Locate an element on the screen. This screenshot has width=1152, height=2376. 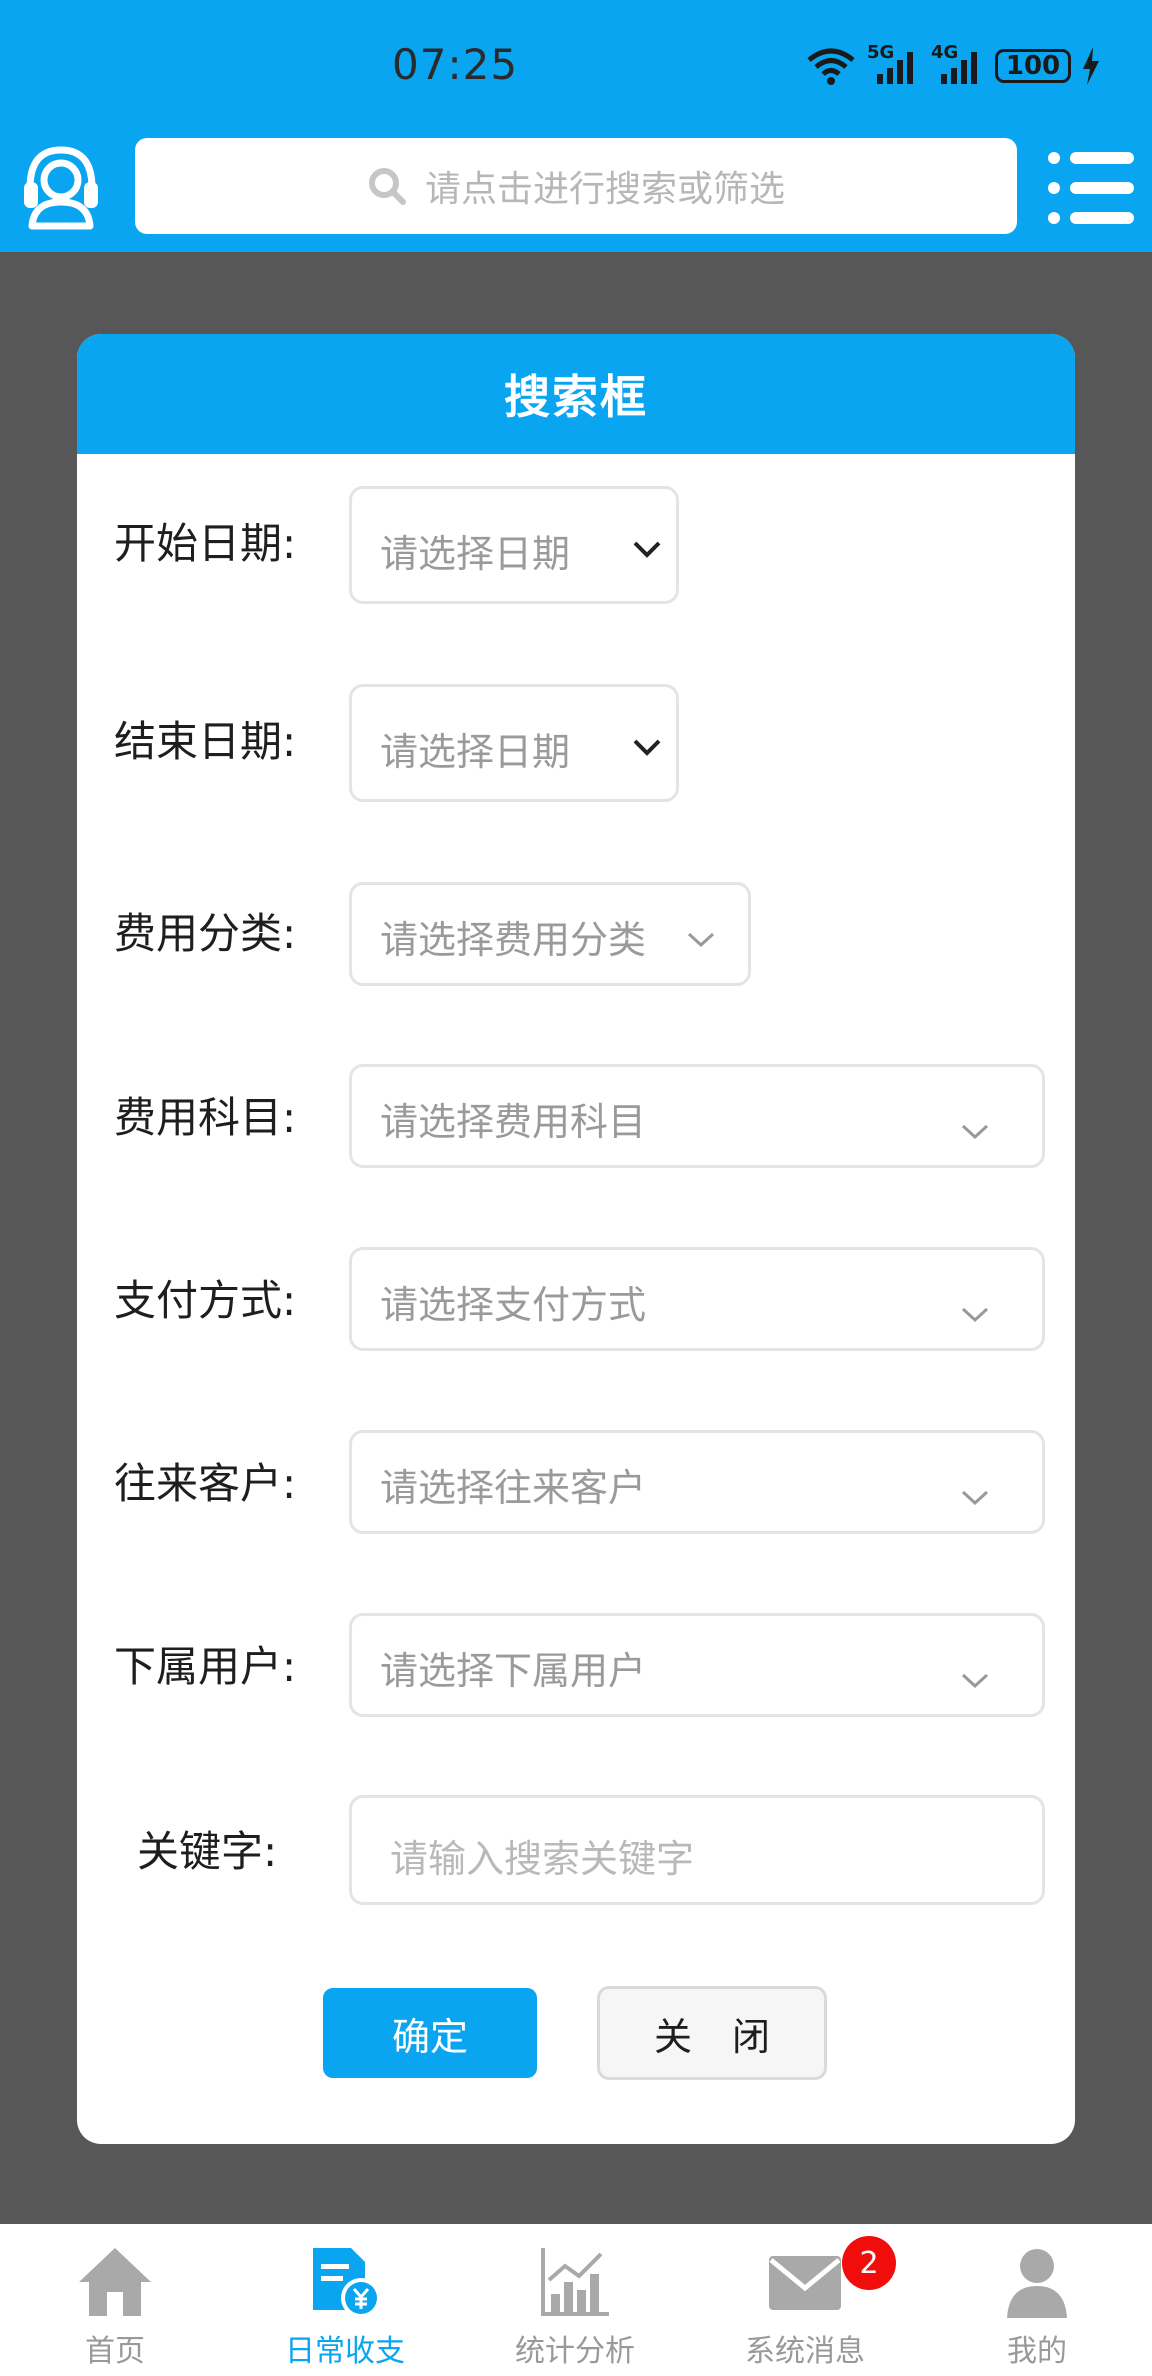
tab-home: 首页 is located at coordinates (115, 2300).